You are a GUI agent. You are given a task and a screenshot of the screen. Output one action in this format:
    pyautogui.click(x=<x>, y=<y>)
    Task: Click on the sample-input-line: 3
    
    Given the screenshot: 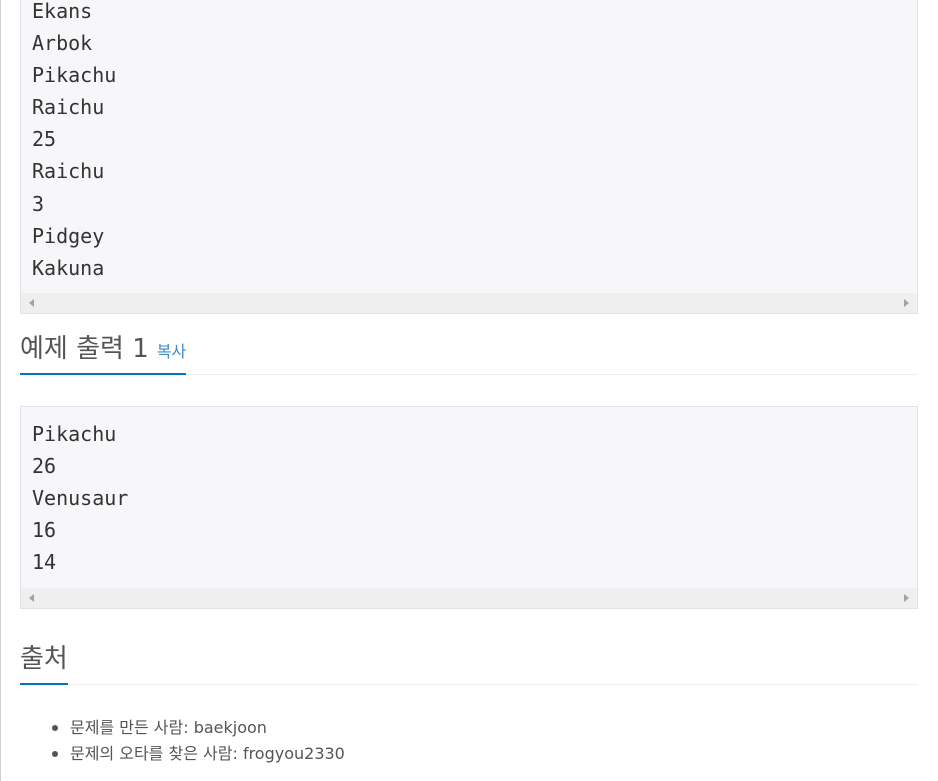 What is the action you would take?
    pyautogui.click(x=38, y=203)
    